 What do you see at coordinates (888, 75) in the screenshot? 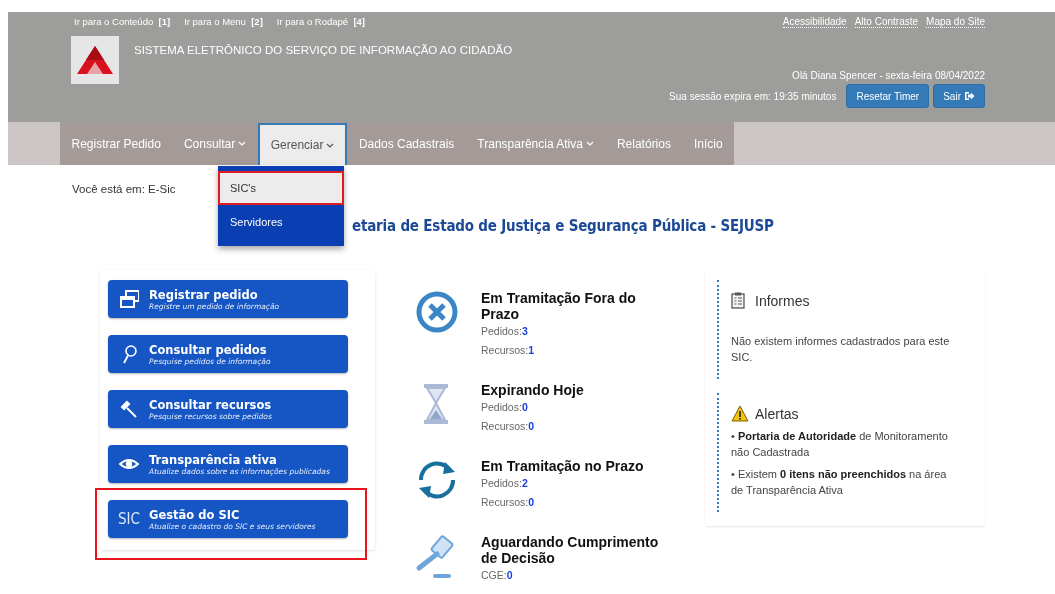
I see `greeting-text: Olá Diana Spencer - sexta-feira 08/04/2022` at bounding box center [888, 75].